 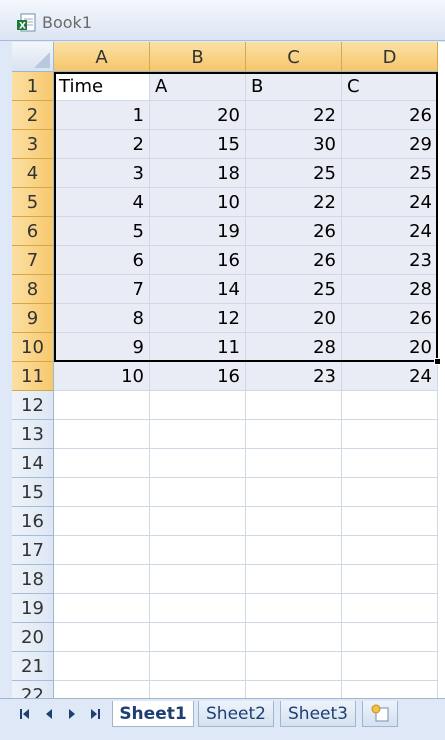 What do you see at coordinates (390, 376) in the screenshot?
I see `cell-d11: 24` at bounding box center [390, 376].